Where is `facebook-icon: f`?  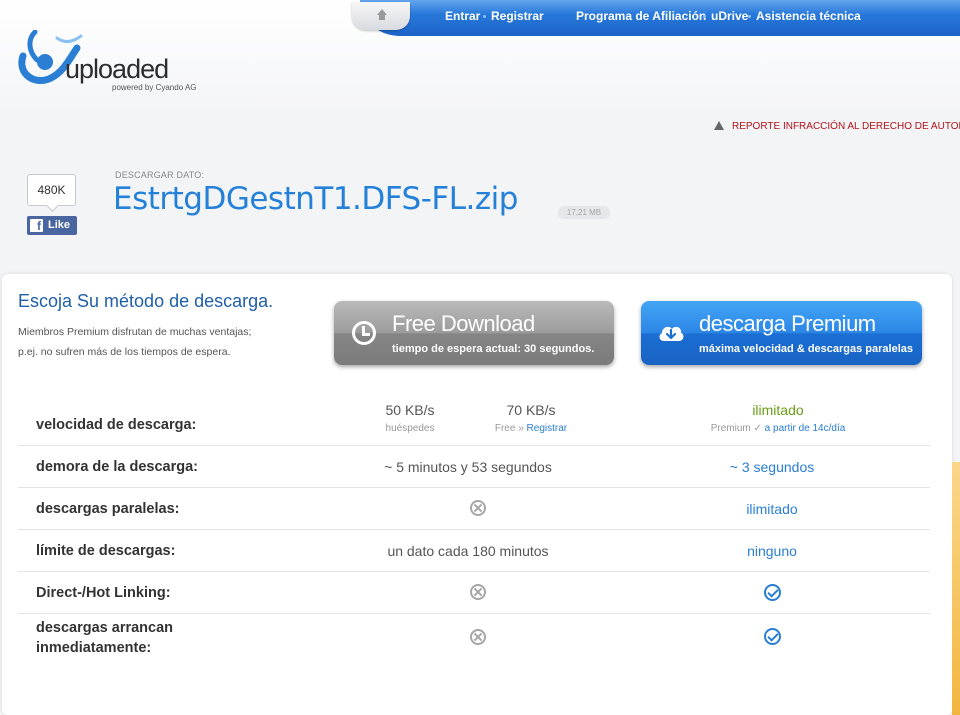 facebook-icon: f is located at coordinates (36, 226).